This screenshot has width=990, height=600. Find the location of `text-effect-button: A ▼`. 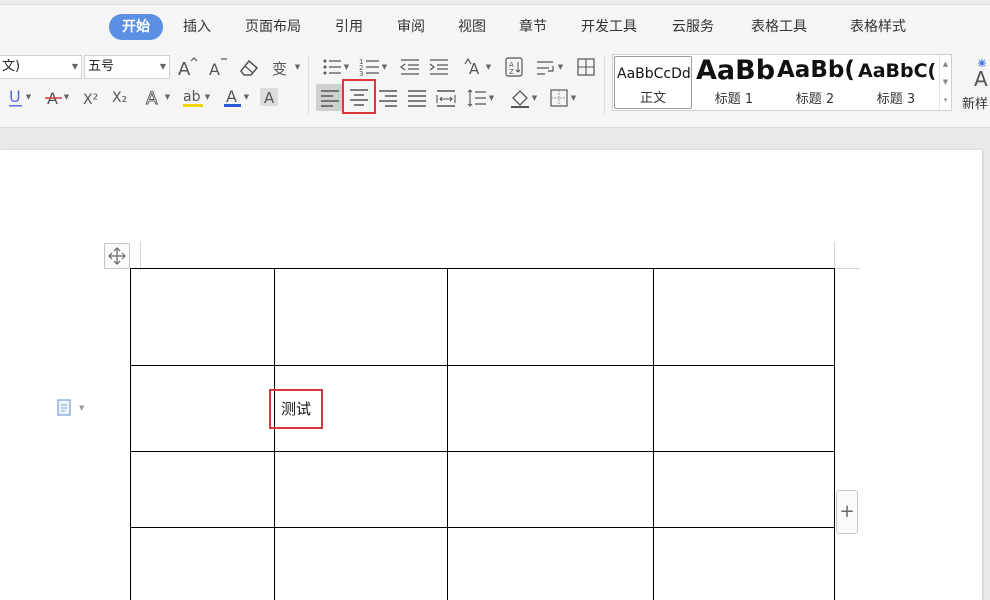

text-effect-button: A ▼ is located at coordinates (157, 97).